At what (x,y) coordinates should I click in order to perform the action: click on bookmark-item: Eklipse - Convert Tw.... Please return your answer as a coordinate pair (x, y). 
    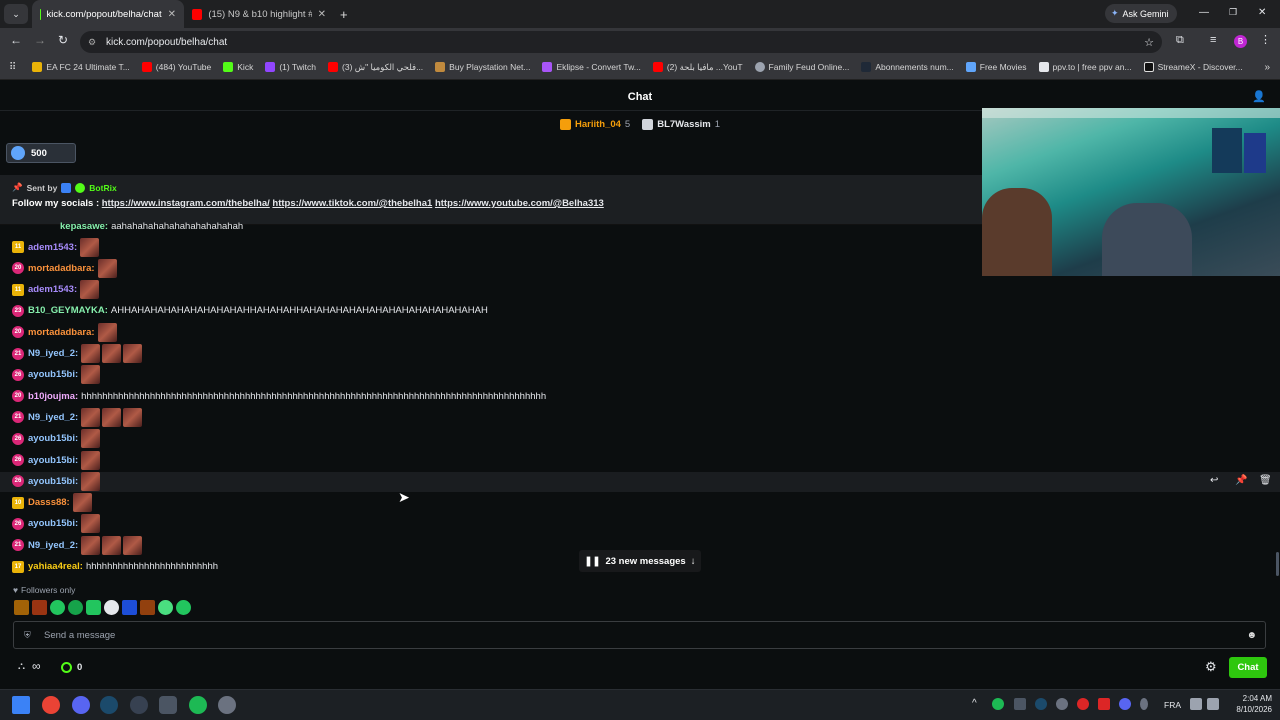
    Looking at the image, I should click on (591, 67).